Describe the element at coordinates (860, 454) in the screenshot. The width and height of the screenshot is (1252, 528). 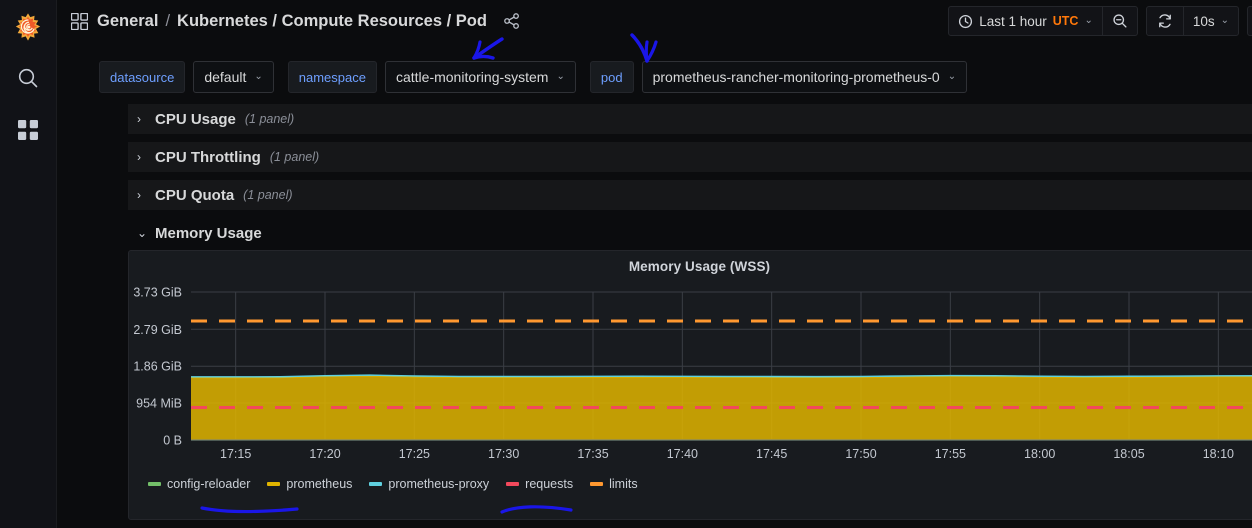
I see `x-tick-label: 17:50` at that location.